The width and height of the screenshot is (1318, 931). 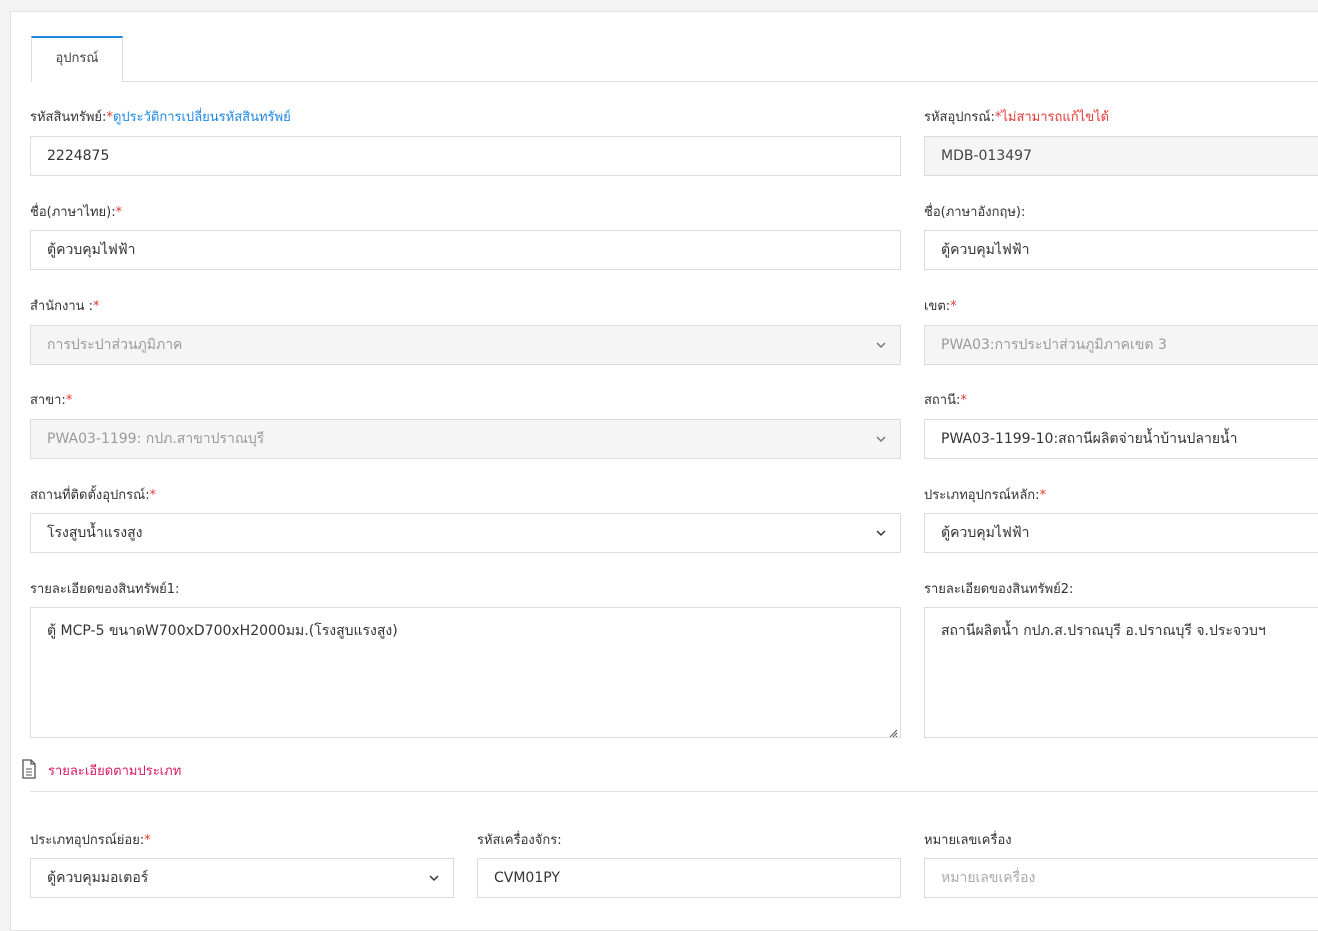 I want to click on asset-code-input: 2224875, so click(x=465, y=156).